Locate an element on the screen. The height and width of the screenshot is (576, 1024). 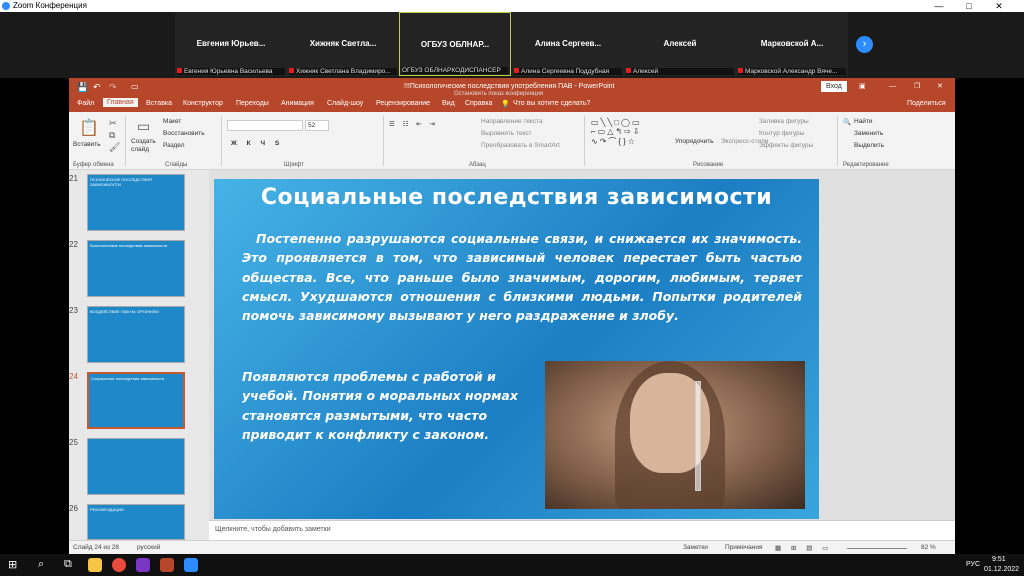
participant-tile-active: ОГБУЗ ОБЛНАР... ОГБУЗ ОБЛНАРКОДИСПАНСЕР is located at coordinates (455, 44).